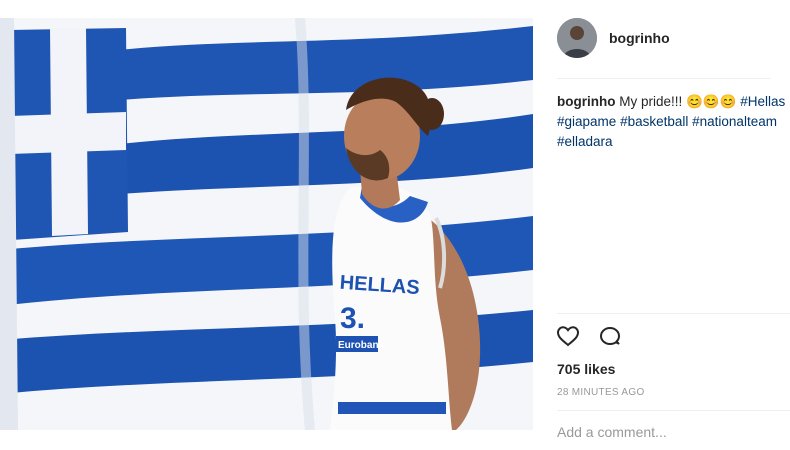 The width and height of the screenshot is (790, 450). What do you see at coordinates (639, 38) in the screenshot?
I see `post-author-username: bogrinho` at bounding box center [639, 38].